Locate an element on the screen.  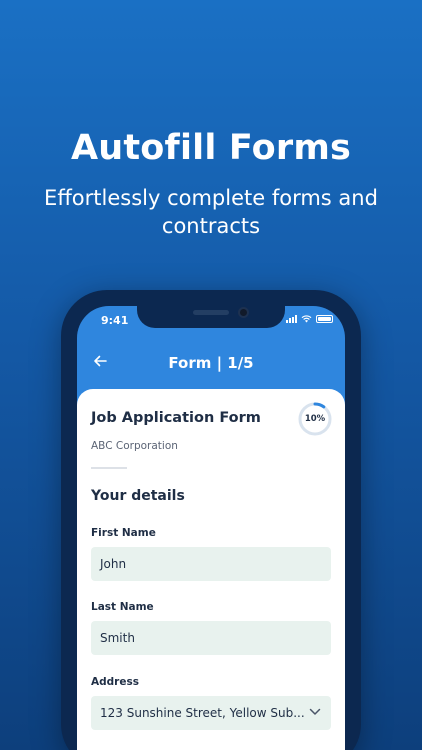
signal-icon is located at coordinates (291, 319).